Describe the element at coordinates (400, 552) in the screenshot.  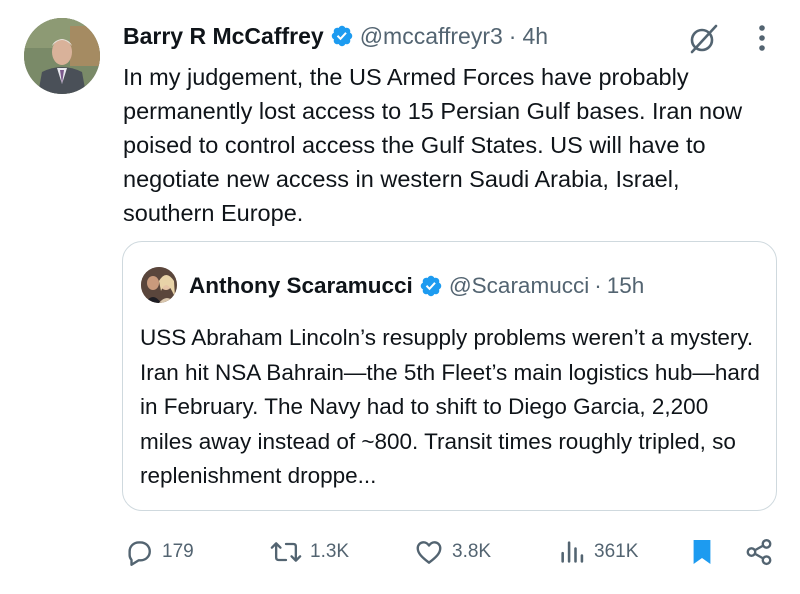
I see `tweet-action-bar: 179 1.3K 3.8K 361K` at that location.